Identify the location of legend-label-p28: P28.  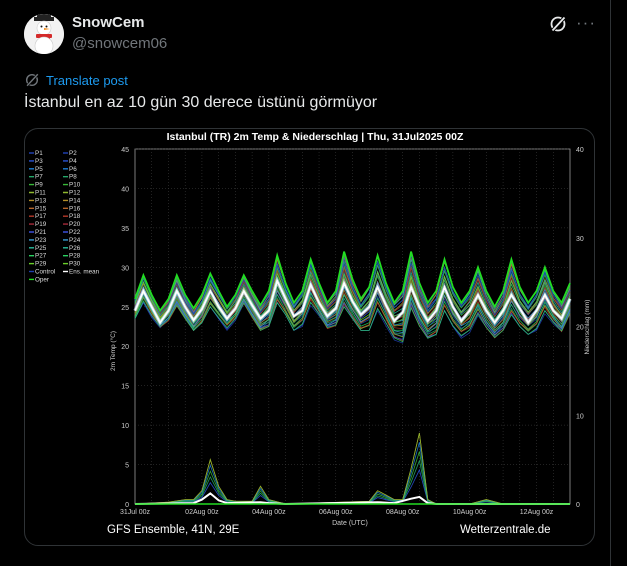
(75, 256).